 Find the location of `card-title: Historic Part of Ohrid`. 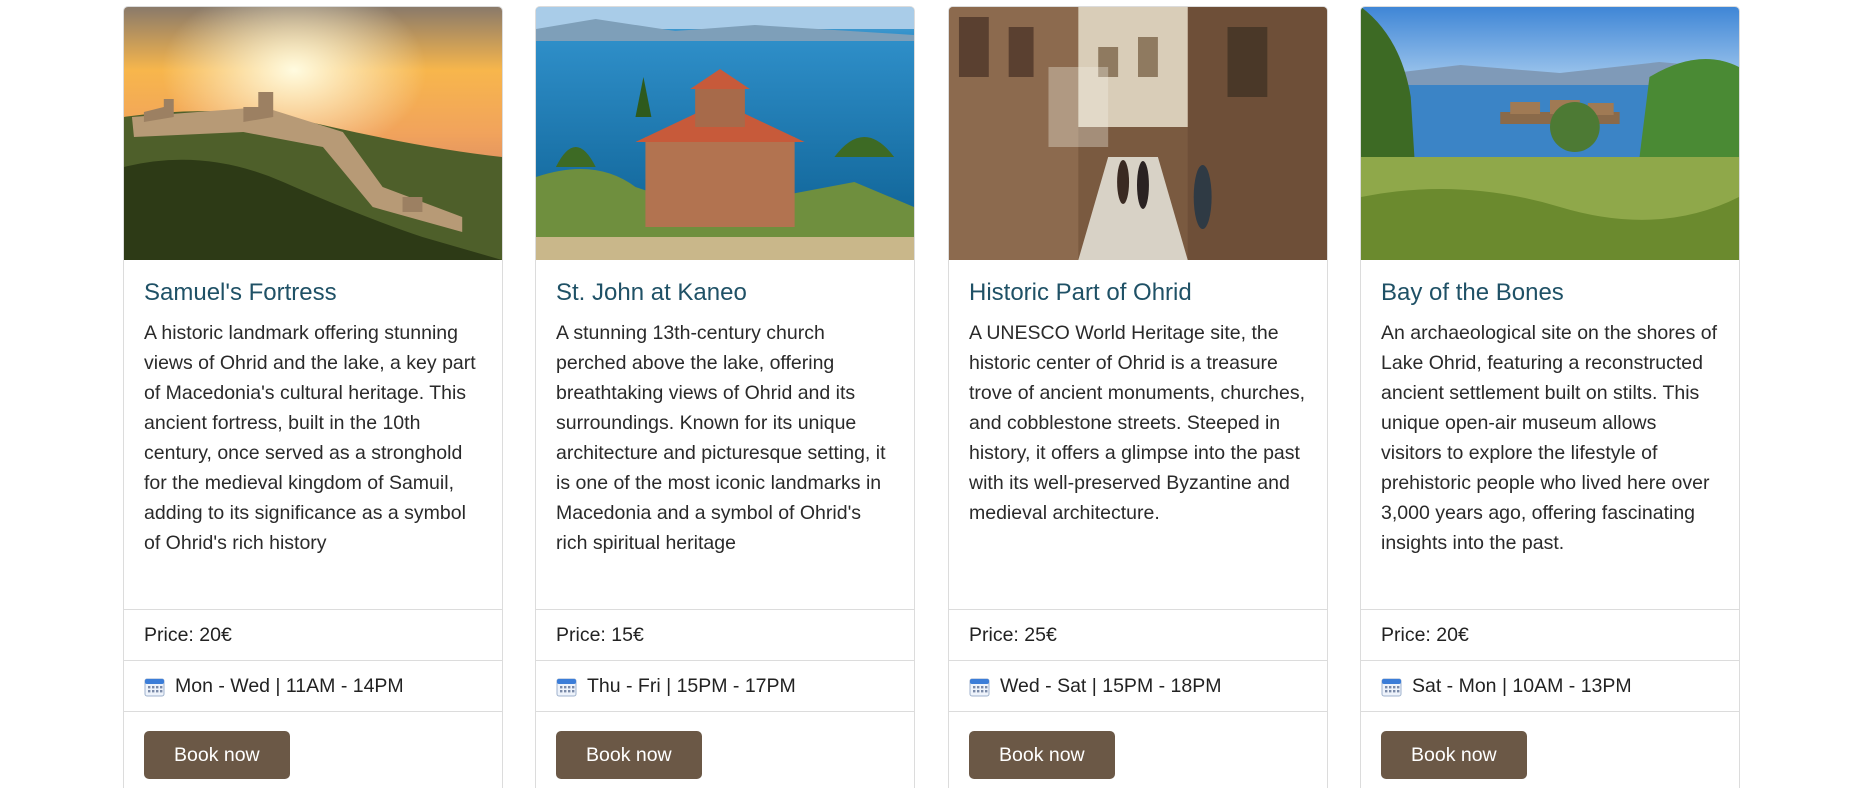

card-title: Historic Part of Ohrid is located at coordinates (1080, 292).